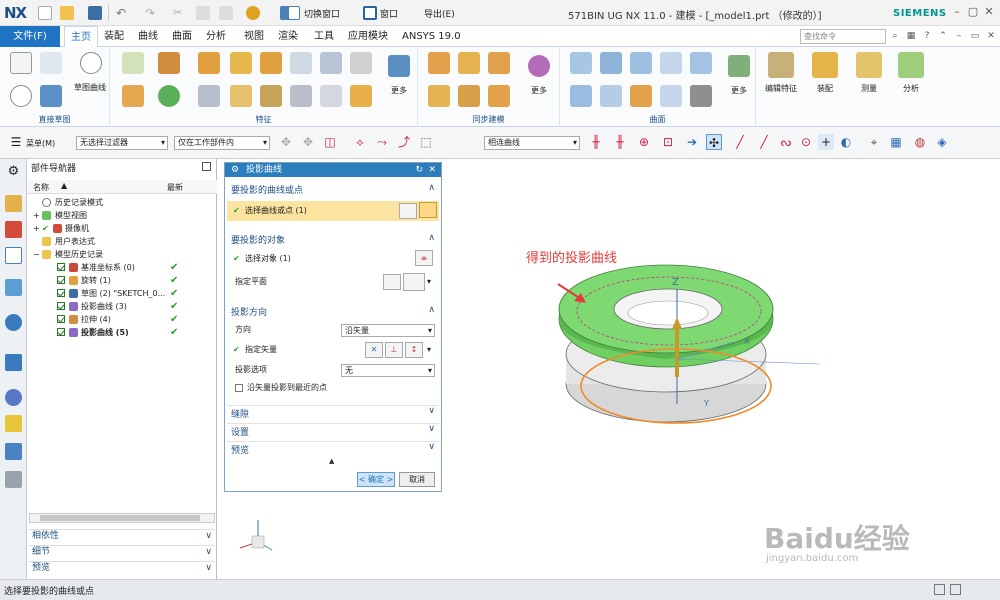  What do you see at coordinates (64, 185) in the screenshot?
I see `sort-up-icon: ▲` at bounding box center [64, 185].